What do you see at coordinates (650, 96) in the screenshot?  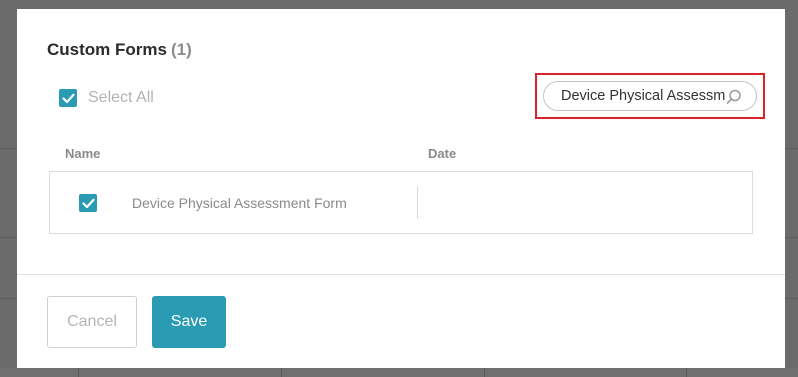 I see `search-highlight-box` at bounding box center [650, 96].